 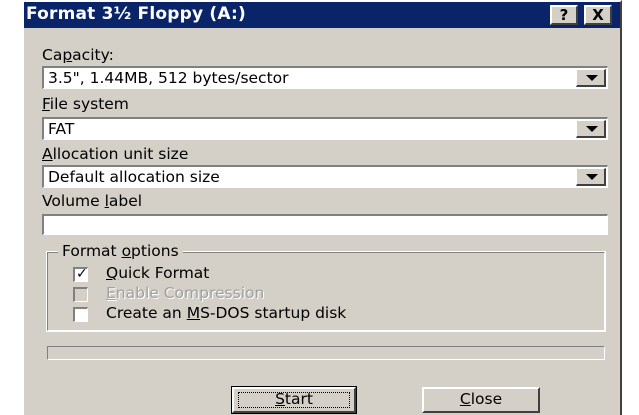 I want to click on quick-format-label: Quick Format, so click(x=157, y=273).